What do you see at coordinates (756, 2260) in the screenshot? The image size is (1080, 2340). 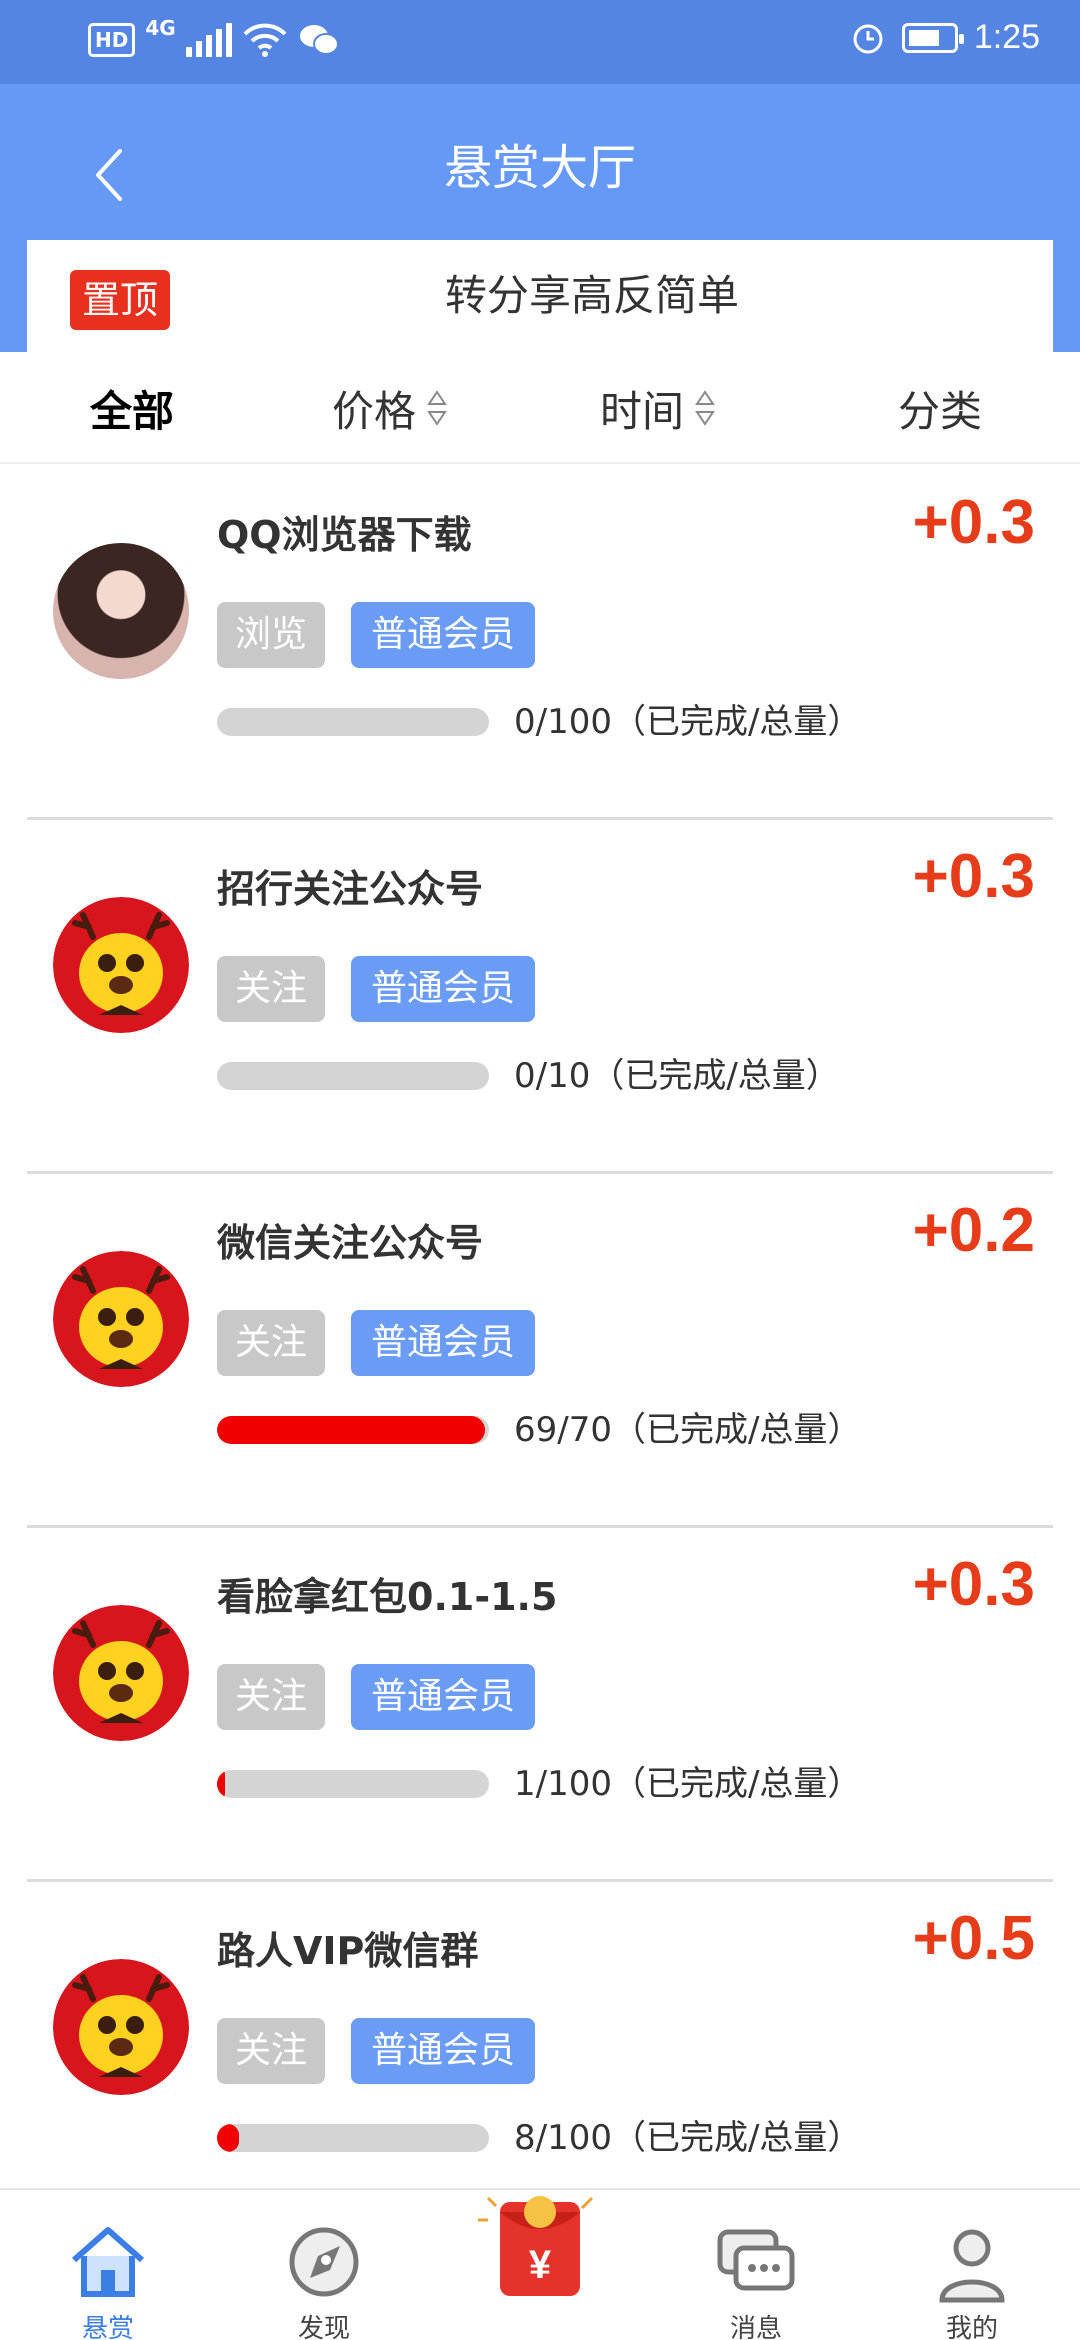 I see `chat-icon` at bounding box center [756, 2260].